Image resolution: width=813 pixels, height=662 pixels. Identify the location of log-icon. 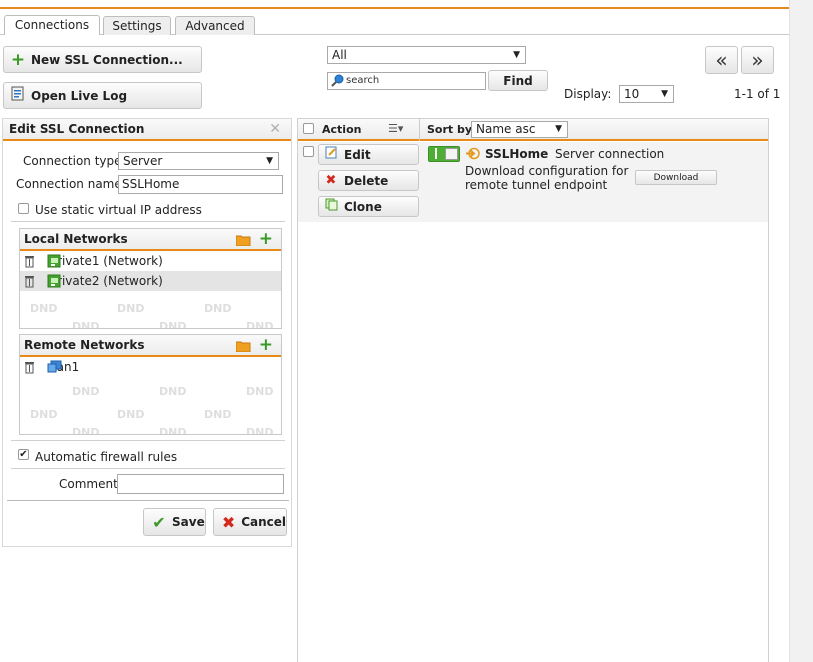
(18, 95).